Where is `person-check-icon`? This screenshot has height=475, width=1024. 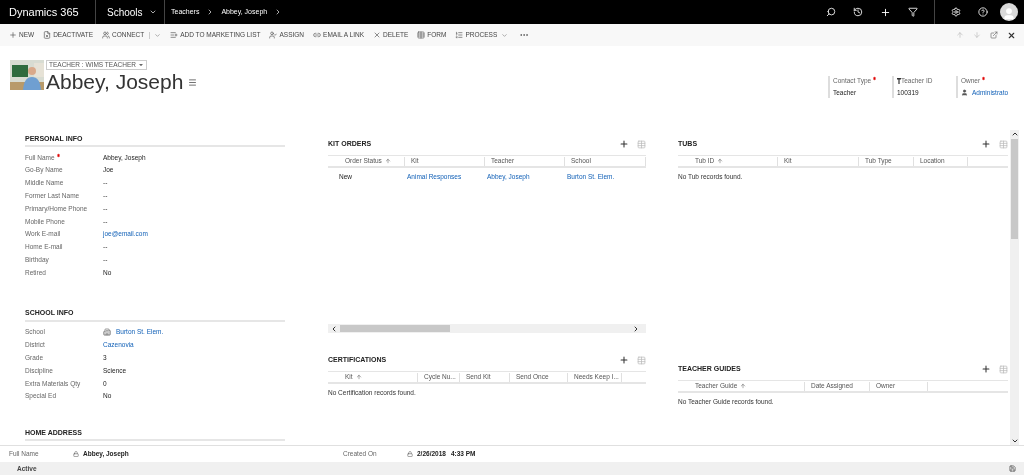 person-check-icon is located at coordinates (273, 35).